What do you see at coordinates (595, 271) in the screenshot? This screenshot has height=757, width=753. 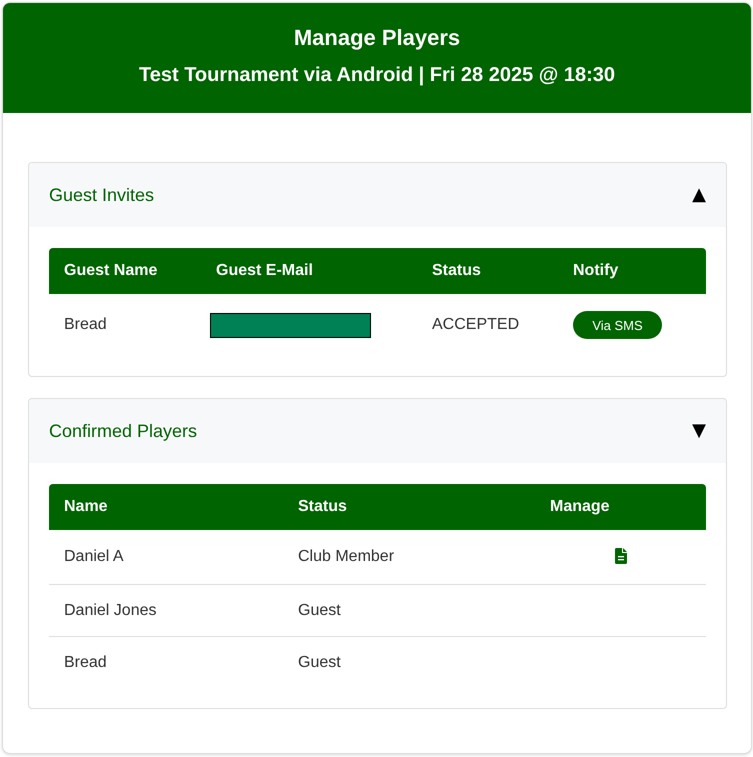 I see `column-header: Notify` at bounding box center [595, 271].